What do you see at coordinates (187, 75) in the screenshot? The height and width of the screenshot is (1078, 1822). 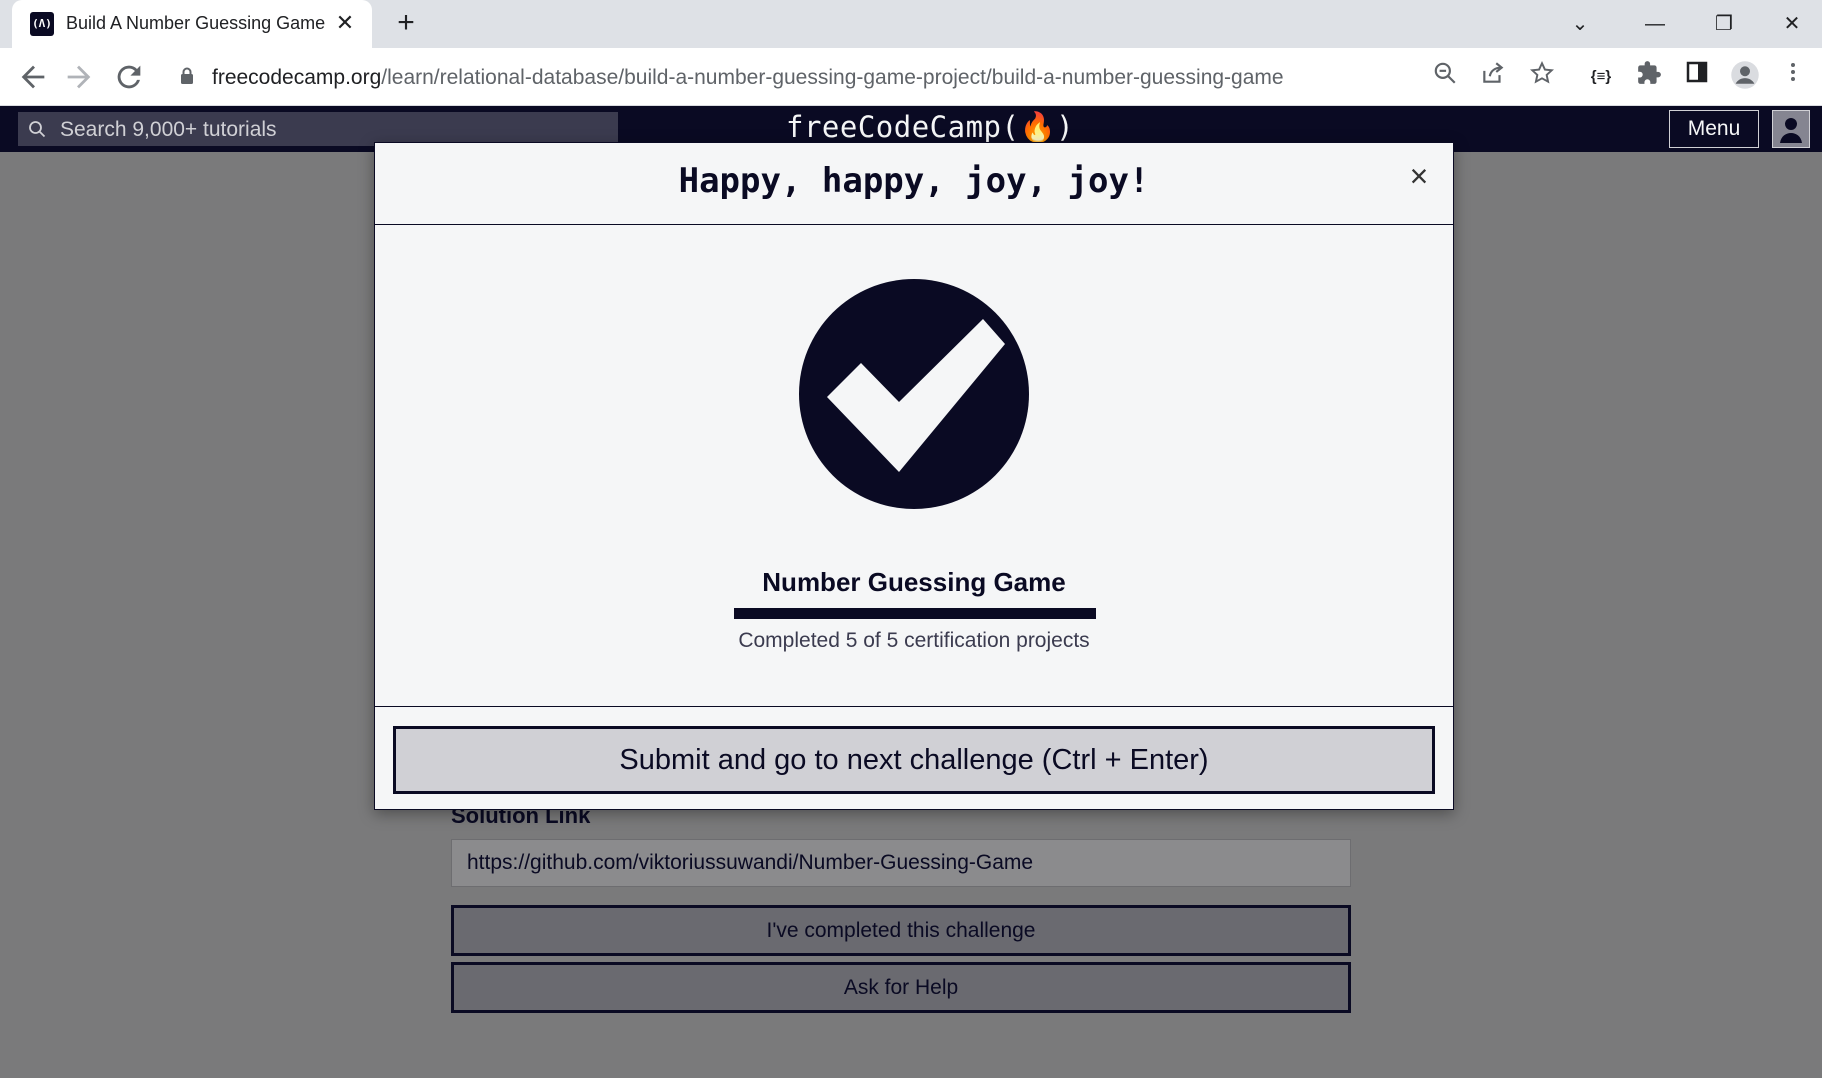 I see `lock-icon` at bounding box center [187, 75].